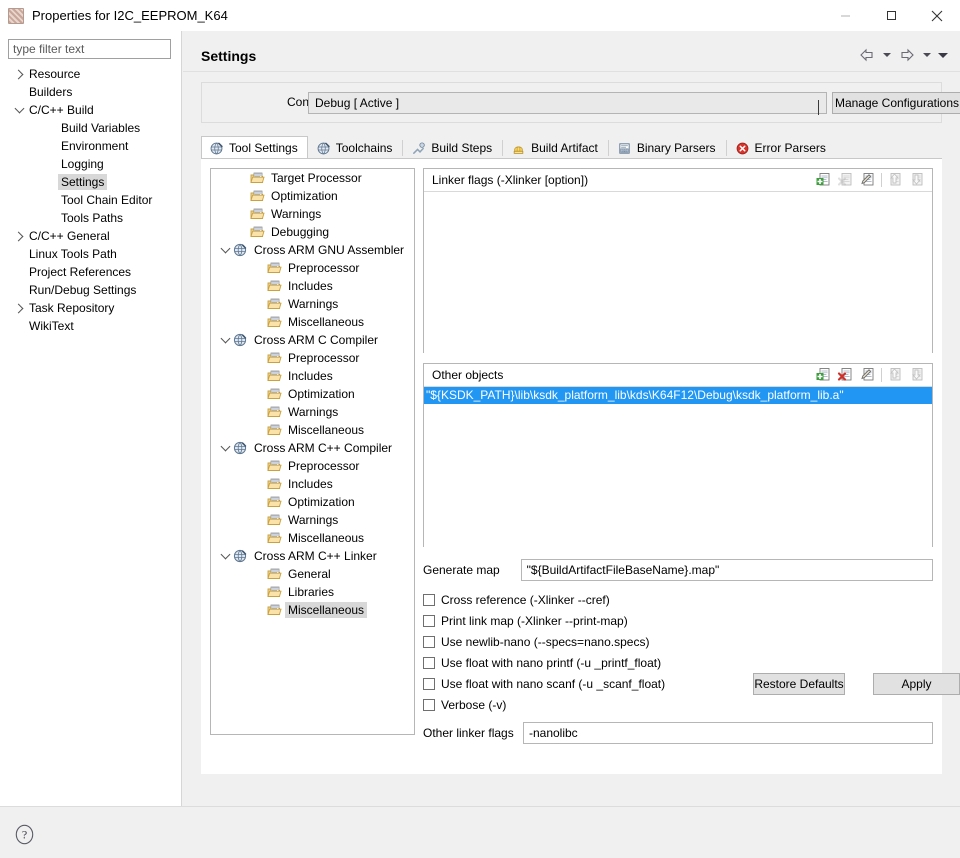  I want to click on sidebar-item-resource: Resource, so click(91, 74).